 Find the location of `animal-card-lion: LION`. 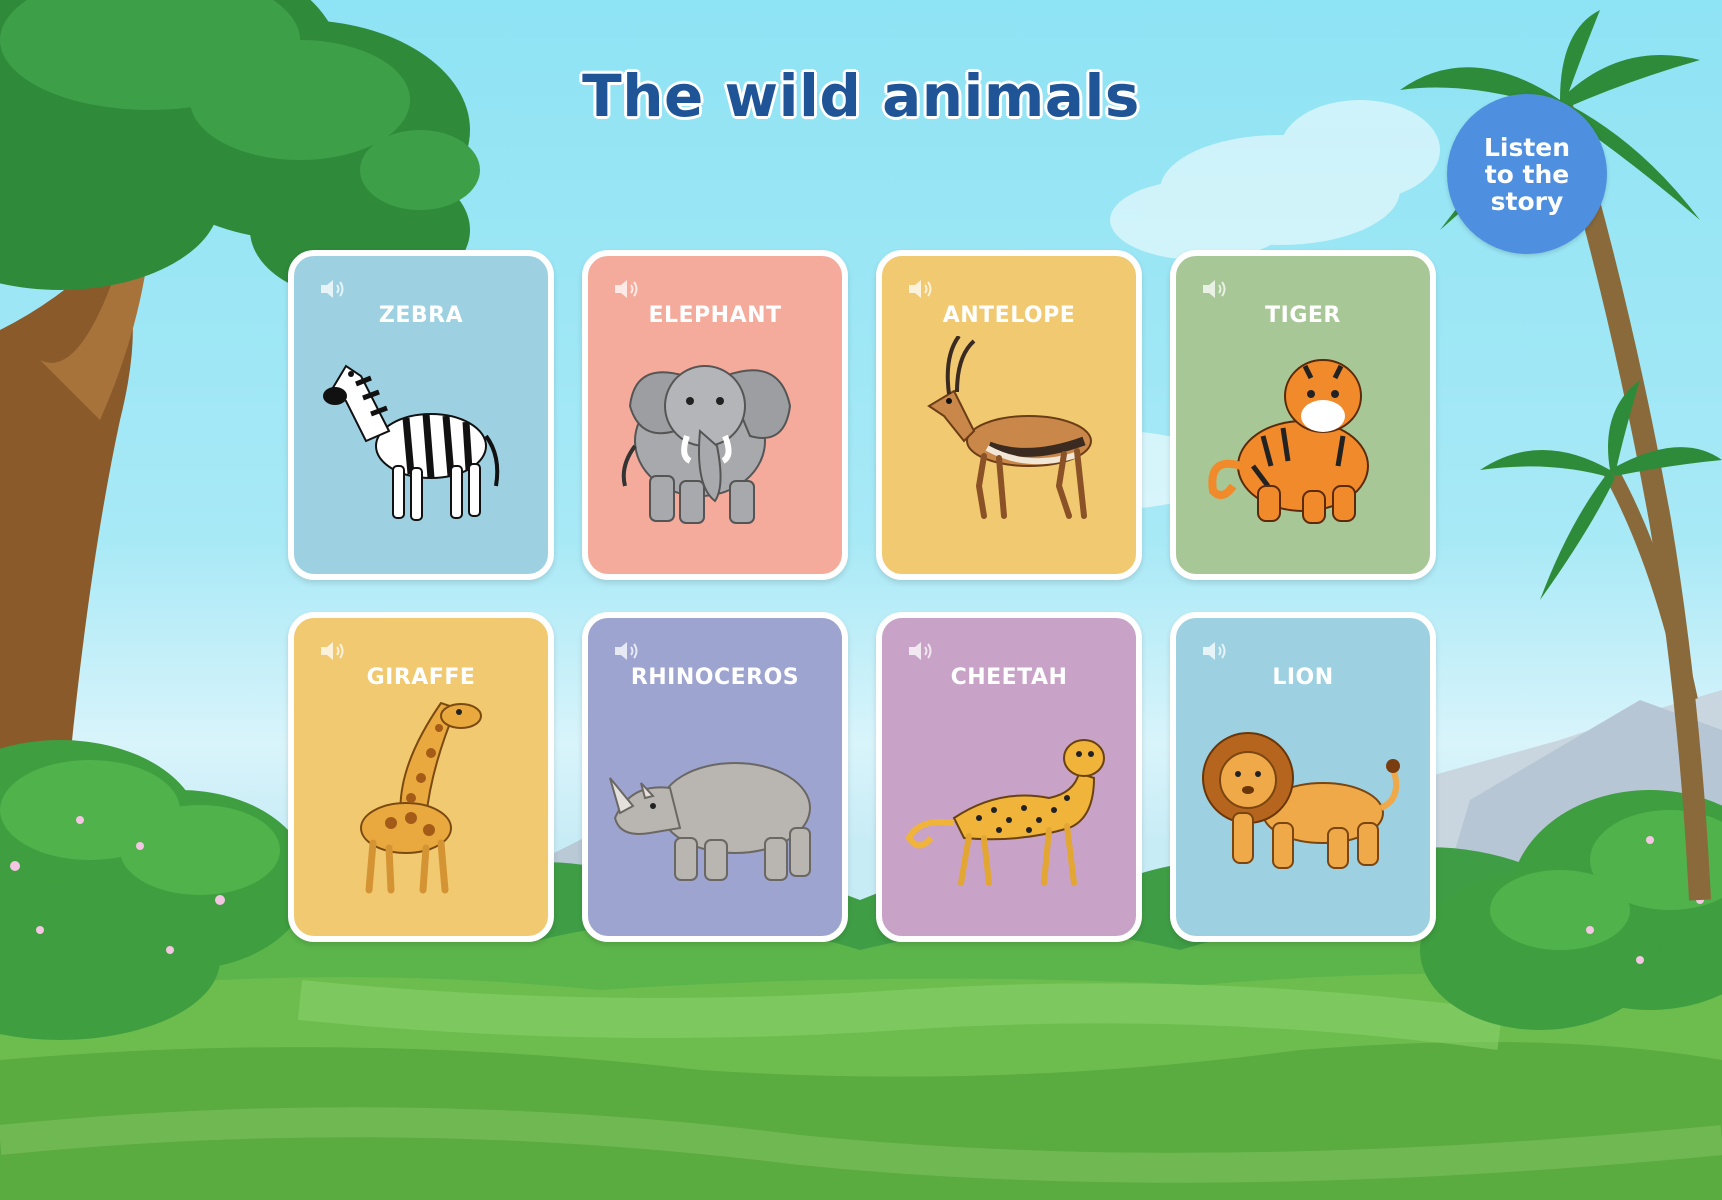

animal-card-lion: LION is located at coordinates (1303, 777).